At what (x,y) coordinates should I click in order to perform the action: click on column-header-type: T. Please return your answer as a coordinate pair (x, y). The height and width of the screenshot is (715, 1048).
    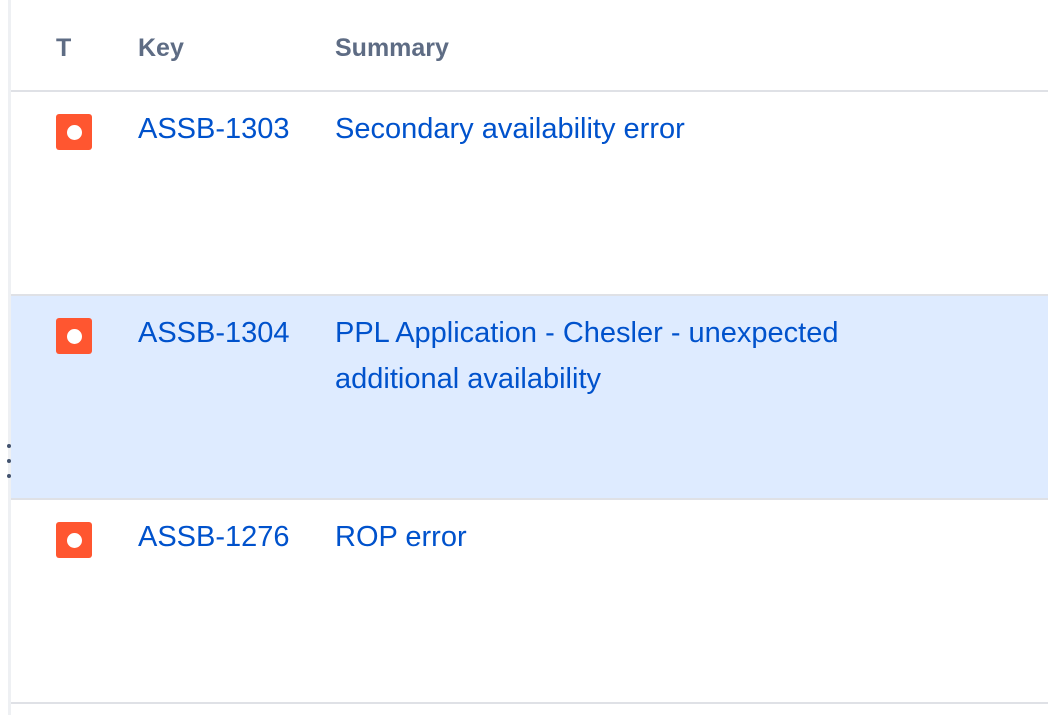
    Looking at the image, I should click on (63, 48).